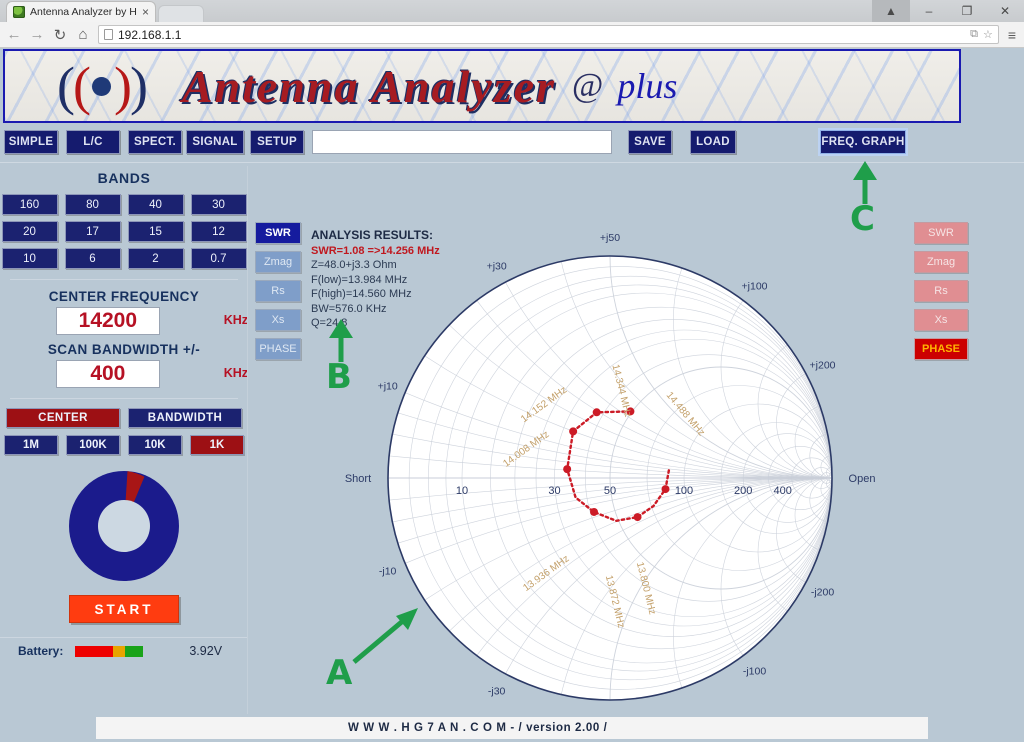  Describe the element at coordinates (155, 142) in the screenshot. I see `menu-spect-button: SPECT.` at that location.